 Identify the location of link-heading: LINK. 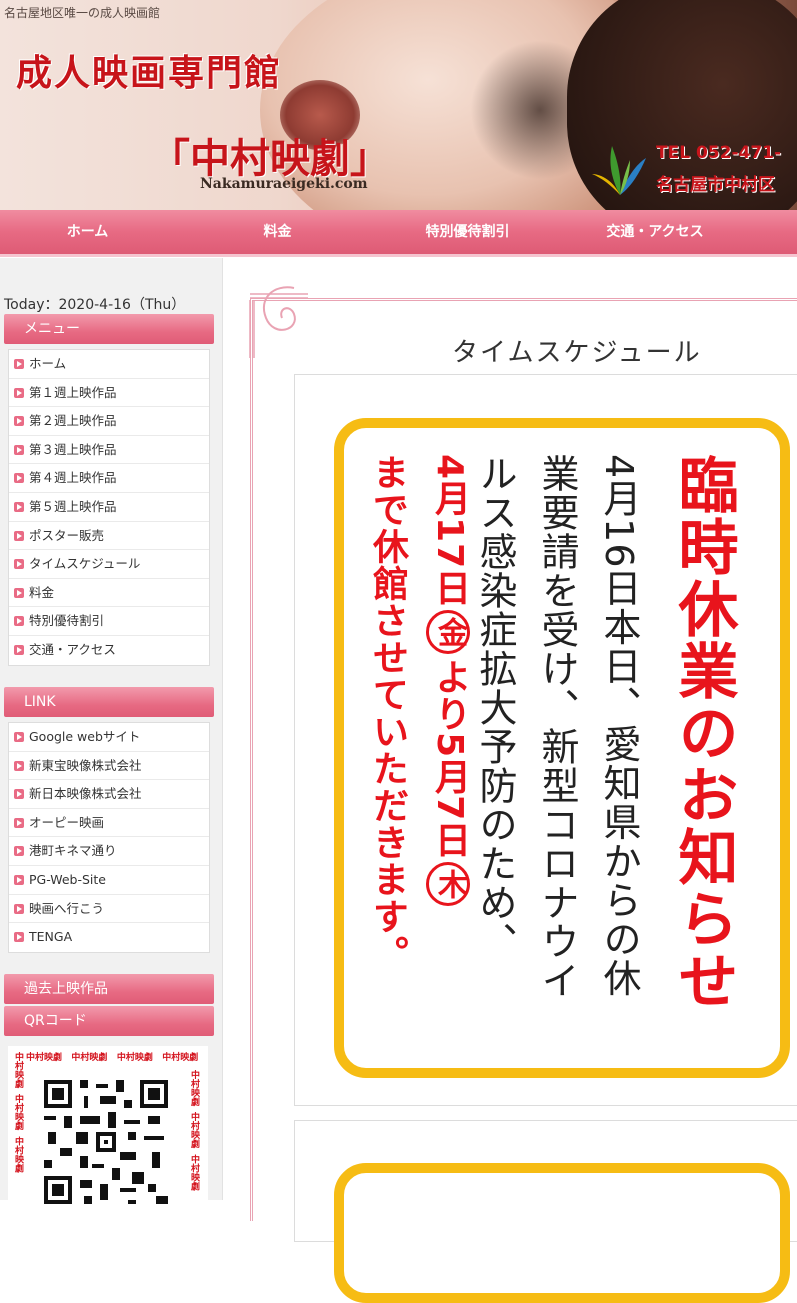
(109, 702).